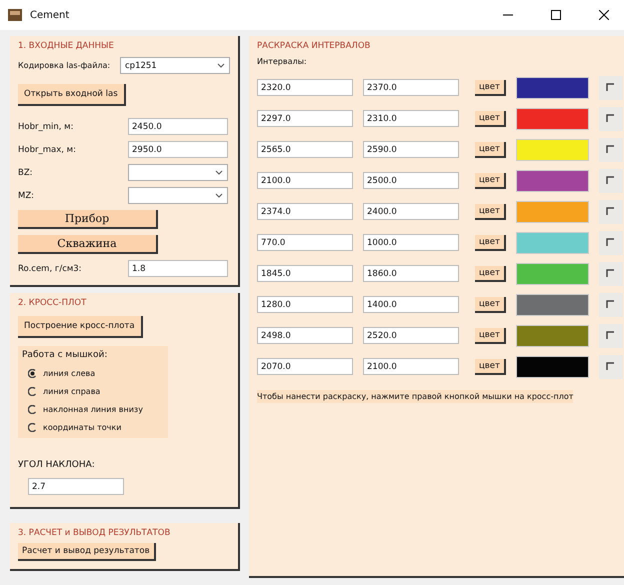  Describe the element at coordinates (305, 242) in the screenshot. I see `interval-from-field: 770.0` at that location.